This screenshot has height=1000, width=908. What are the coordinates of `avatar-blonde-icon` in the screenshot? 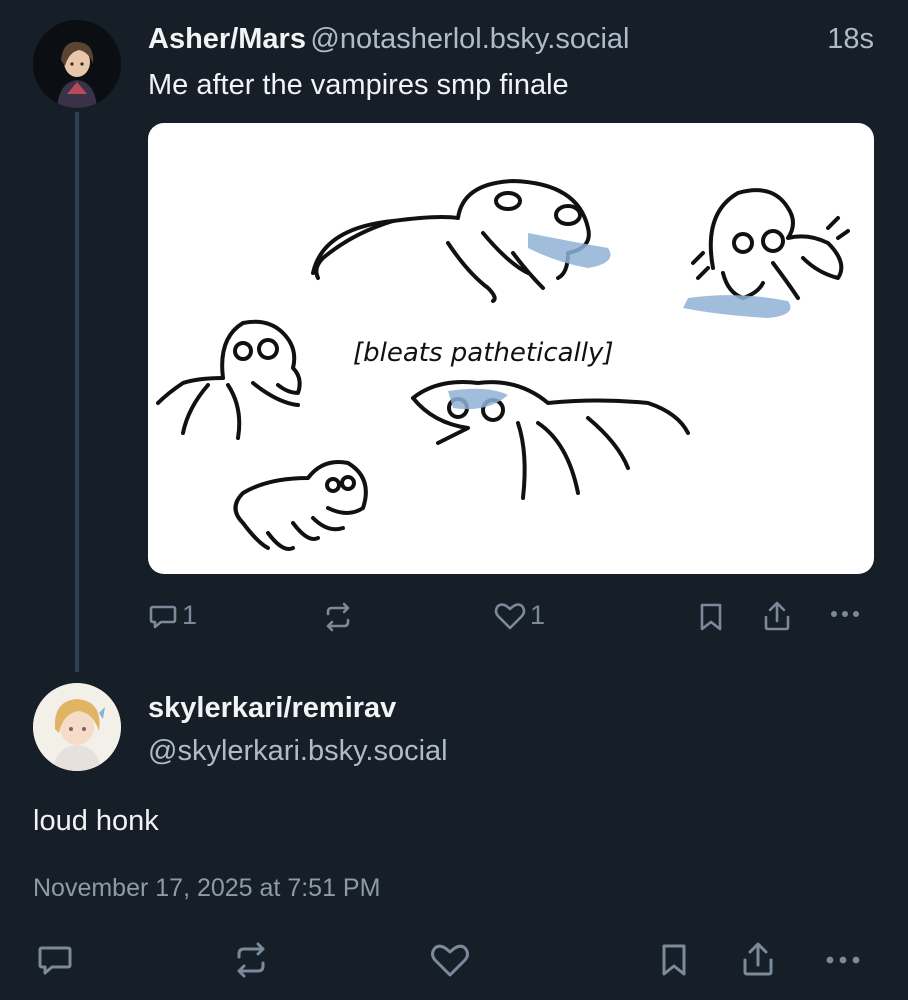 It's located at (77, 727).